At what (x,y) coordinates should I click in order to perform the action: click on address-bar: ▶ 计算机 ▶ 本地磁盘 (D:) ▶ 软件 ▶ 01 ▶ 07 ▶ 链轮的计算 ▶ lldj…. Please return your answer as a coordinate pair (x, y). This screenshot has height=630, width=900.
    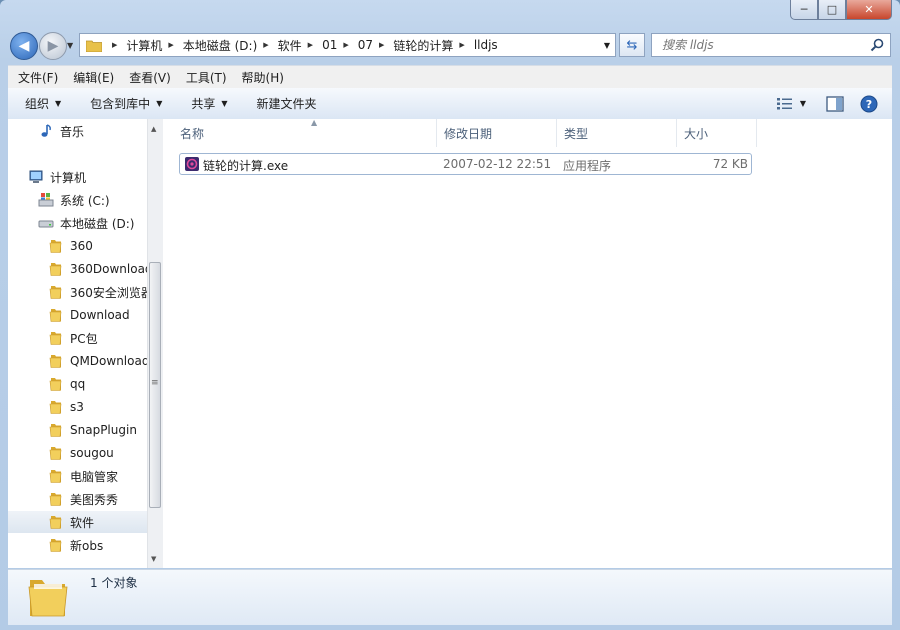
    Looking at the image, I should click on (347, 45).